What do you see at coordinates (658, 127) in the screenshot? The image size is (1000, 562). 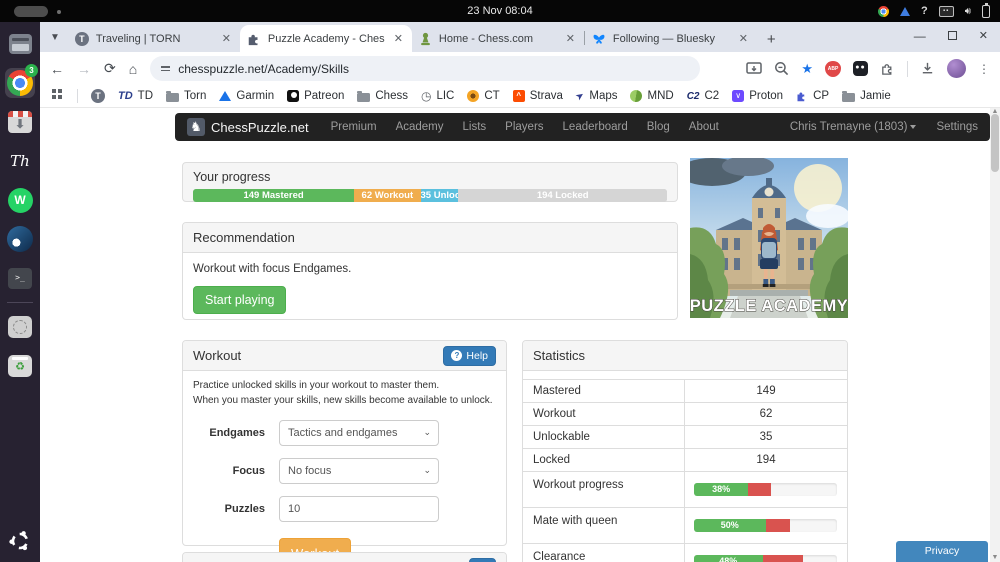 I see `nav-blog: Blog` at bounding box center [658, 127].